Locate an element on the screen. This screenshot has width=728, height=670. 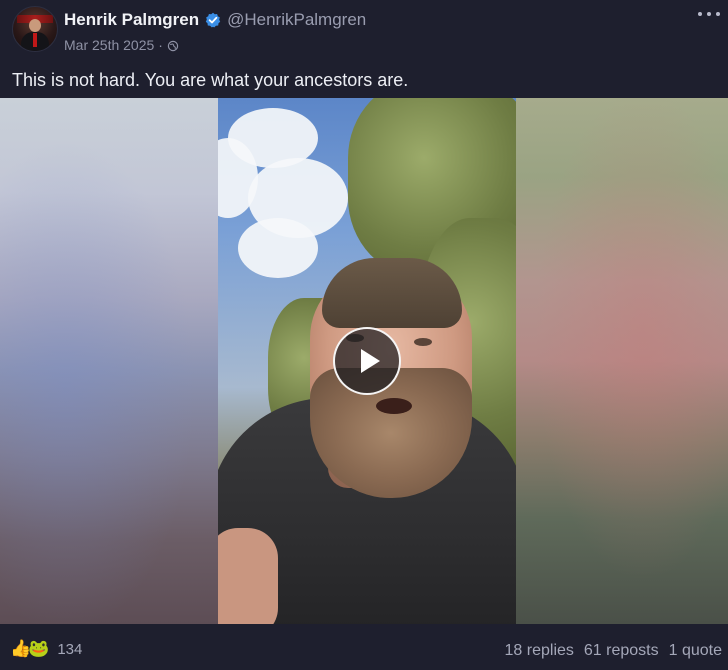
reposts-count-link: 61 reposts is located at coordinates (621, 651).